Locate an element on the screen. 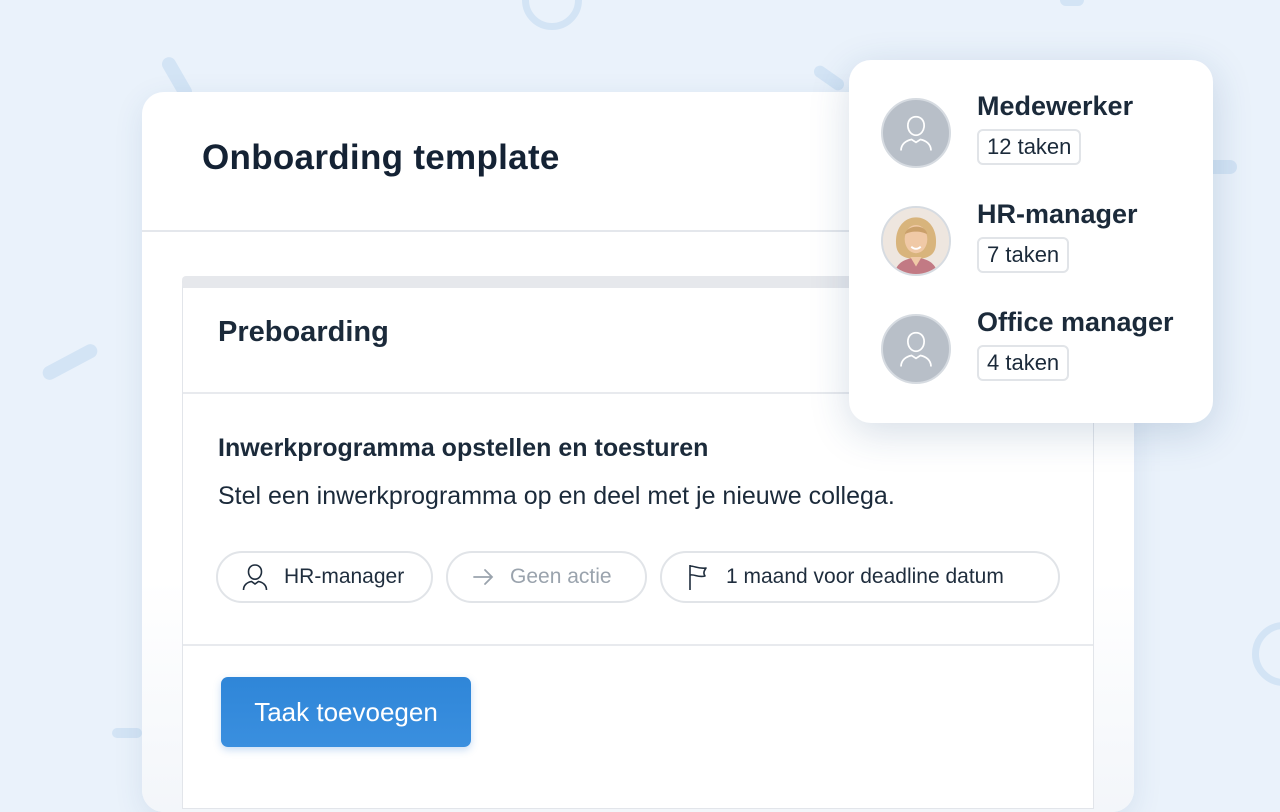  role-item: Medewerker 12 taken is located at coordinates (1041, 136).